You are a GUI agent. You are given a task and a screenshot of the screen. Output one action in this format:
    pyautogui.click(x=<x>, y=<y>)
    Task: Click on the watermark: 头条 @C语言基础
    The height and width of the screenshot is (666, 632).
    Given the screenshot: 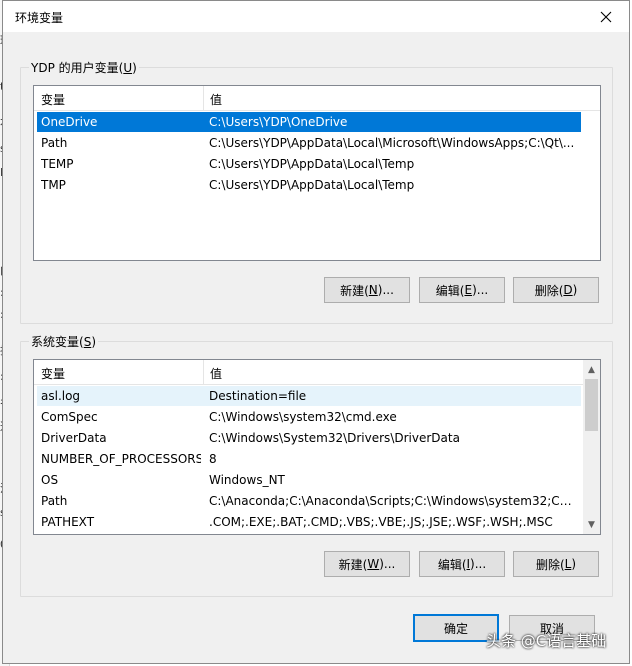 What is the action you would take?
    pyautogui.click(x=546, y=641)
    